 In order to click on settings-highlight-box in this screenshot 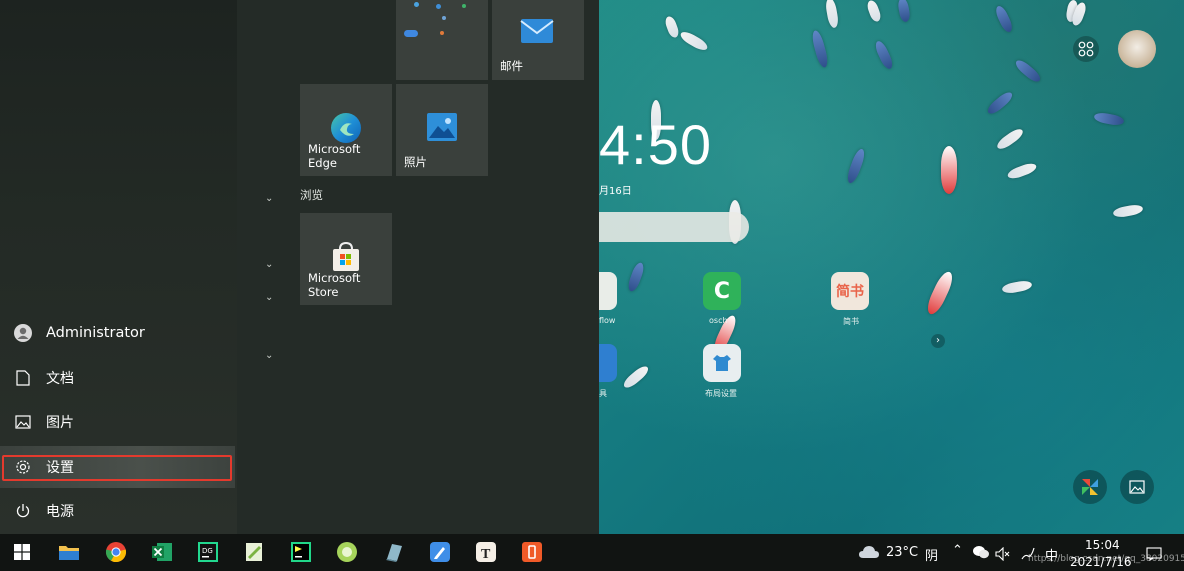, I will do `click(117, 468)`.